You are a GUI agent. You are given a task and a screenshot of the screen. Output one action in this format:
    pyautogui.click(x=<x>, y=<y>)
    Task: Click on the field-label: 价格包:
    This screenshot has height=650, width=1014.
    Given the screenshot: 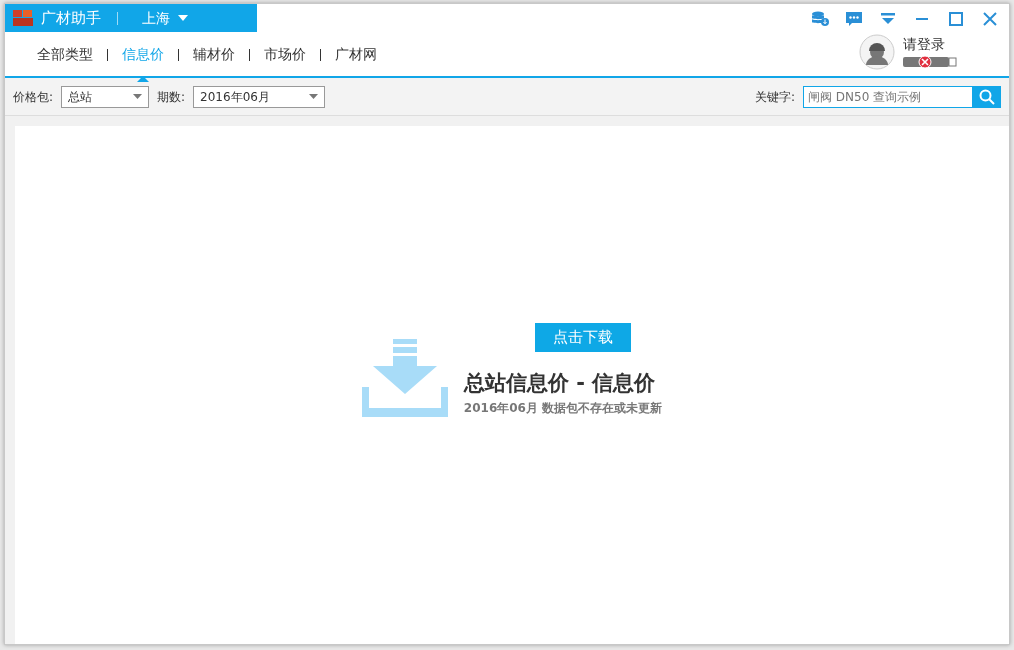 What is the action you would take?
    pyautogui.click(x=33, y=97)
    